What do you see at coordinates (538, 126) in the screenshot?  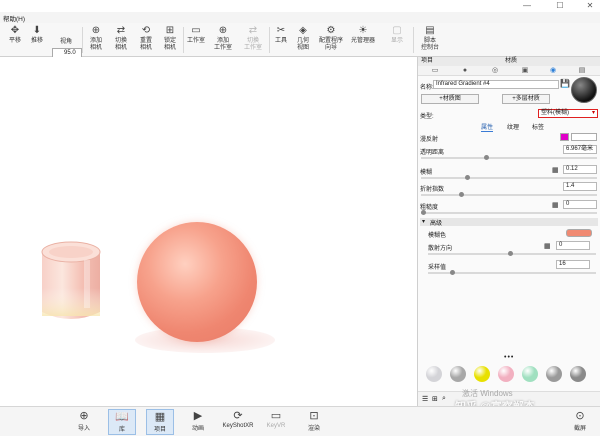 I see `tab-labels: 标签` at bounding box center [538, 126].